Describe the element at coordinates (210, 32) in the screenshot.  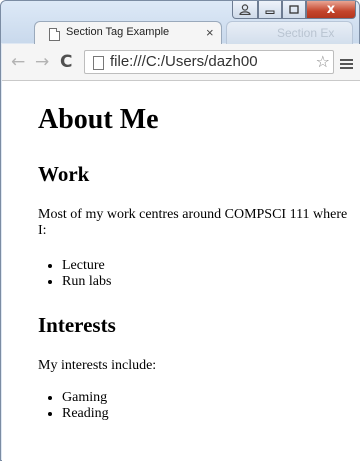
I see `tab-close-button: ×` at that location.